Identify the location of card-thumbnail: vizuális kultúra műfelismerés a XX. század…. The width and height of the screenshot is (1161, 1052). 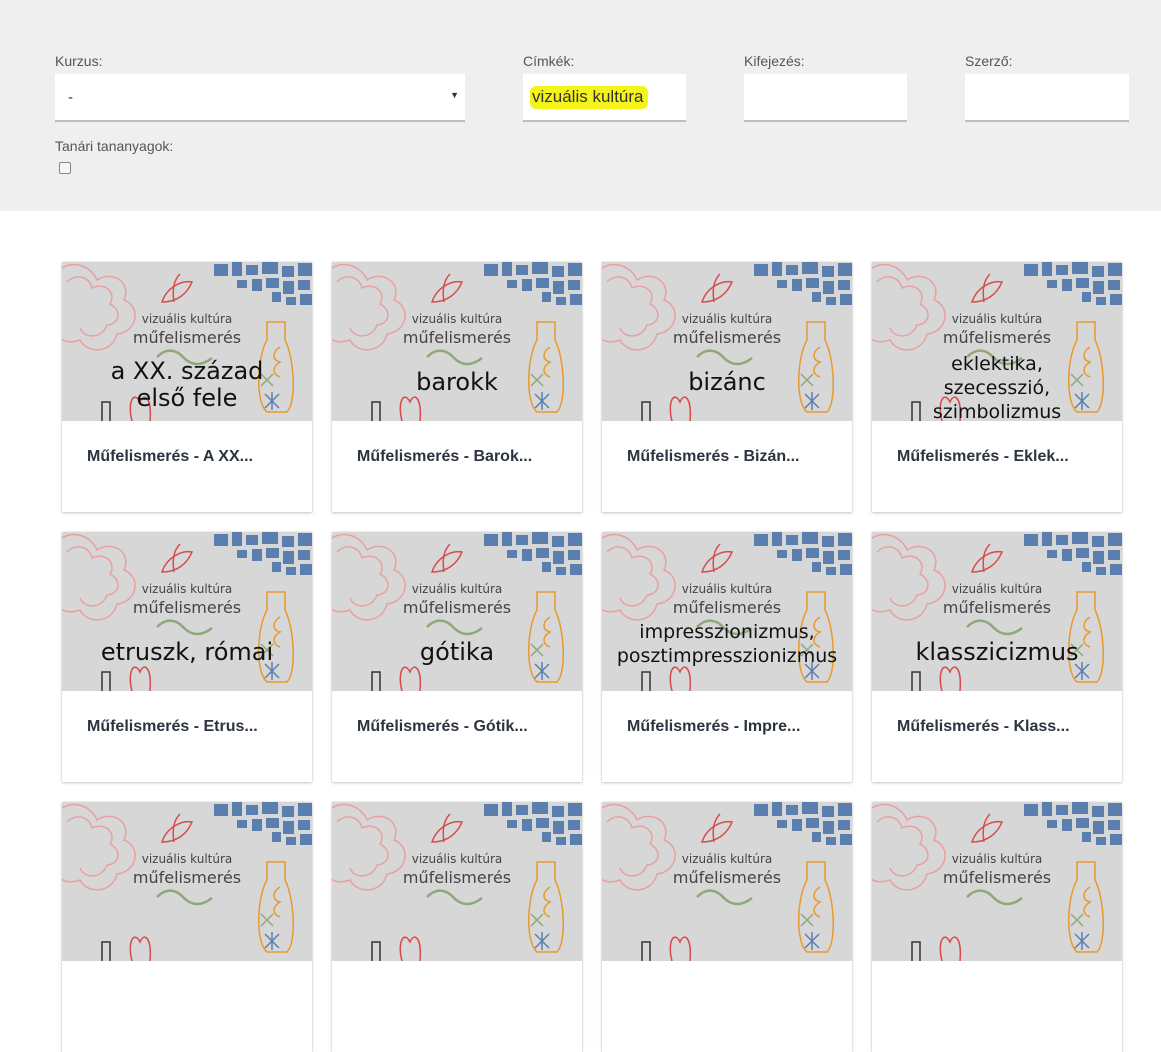
(187, 341).